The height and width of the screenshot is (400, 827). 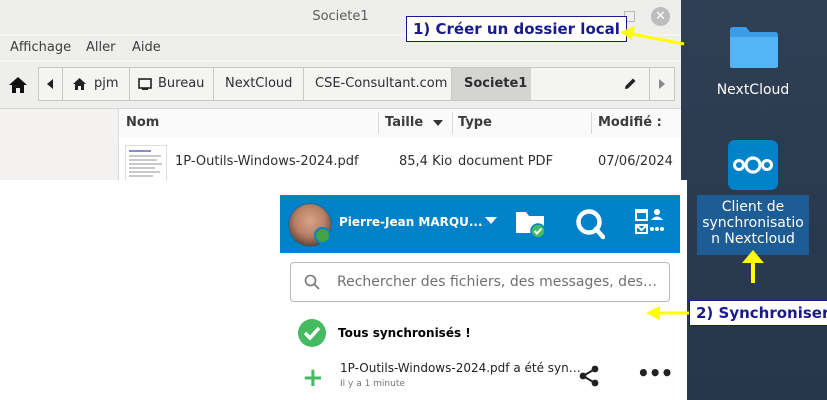 I want to click on chevron-right-icon, so click(x=662, y=84).